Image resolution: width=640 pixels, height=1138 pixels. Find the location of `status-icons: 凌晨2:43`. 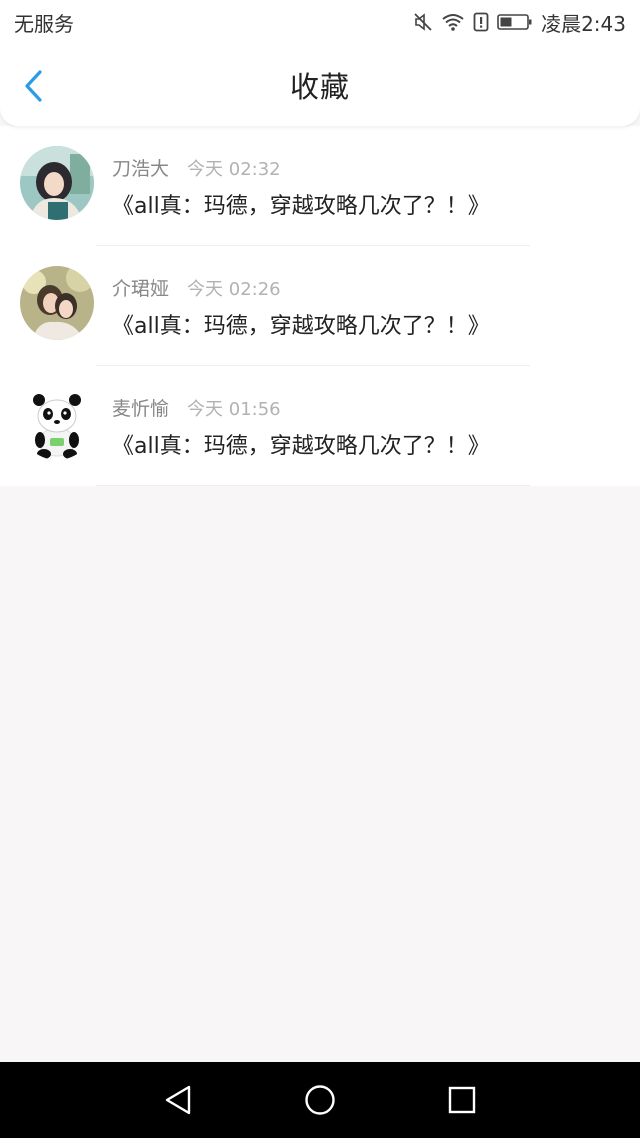

status-icons: 凌晨2:43 is located at coordinates (519, 22).